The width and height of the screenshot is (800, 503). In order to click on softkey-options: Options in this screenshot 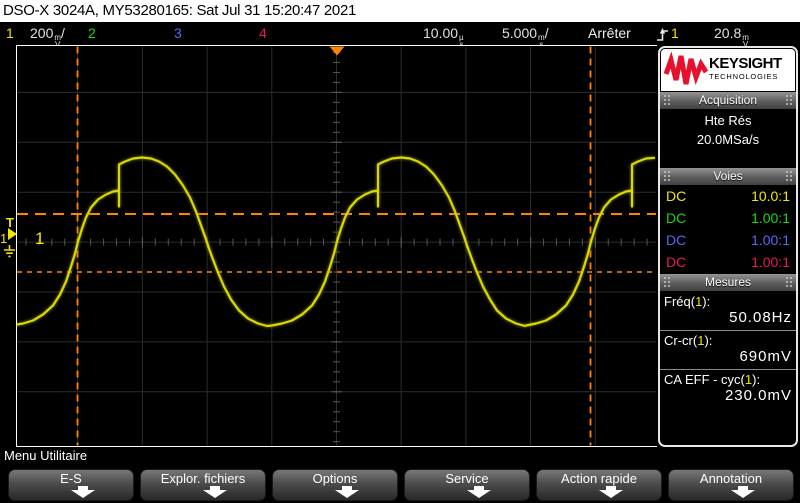, I will do `click(335, 485)`.